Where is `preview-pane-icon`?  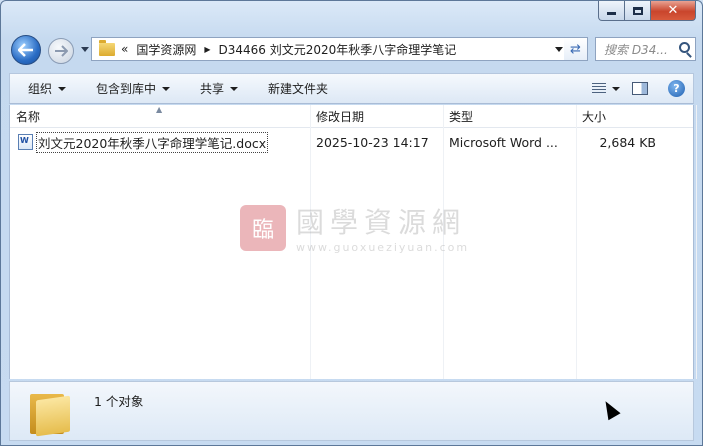
preview-pane-icon is located at coordinates (640, 88).